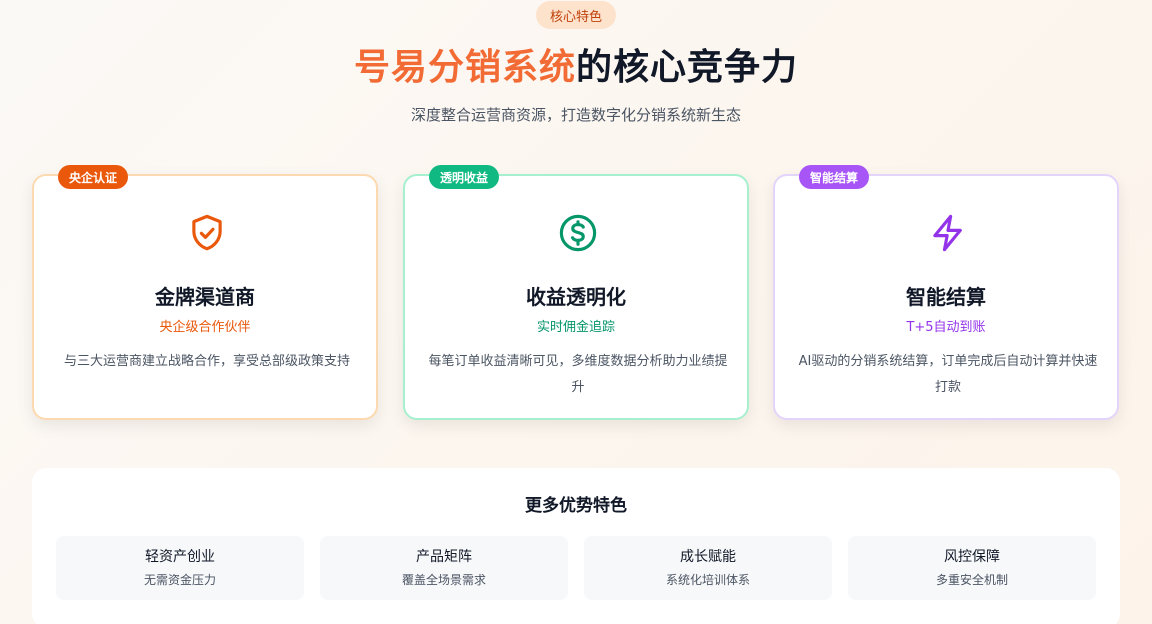  Describe the element at coordinates (575, 327) in the screenshot. I see `card-tagline: 实时佣金追踪` at that location.